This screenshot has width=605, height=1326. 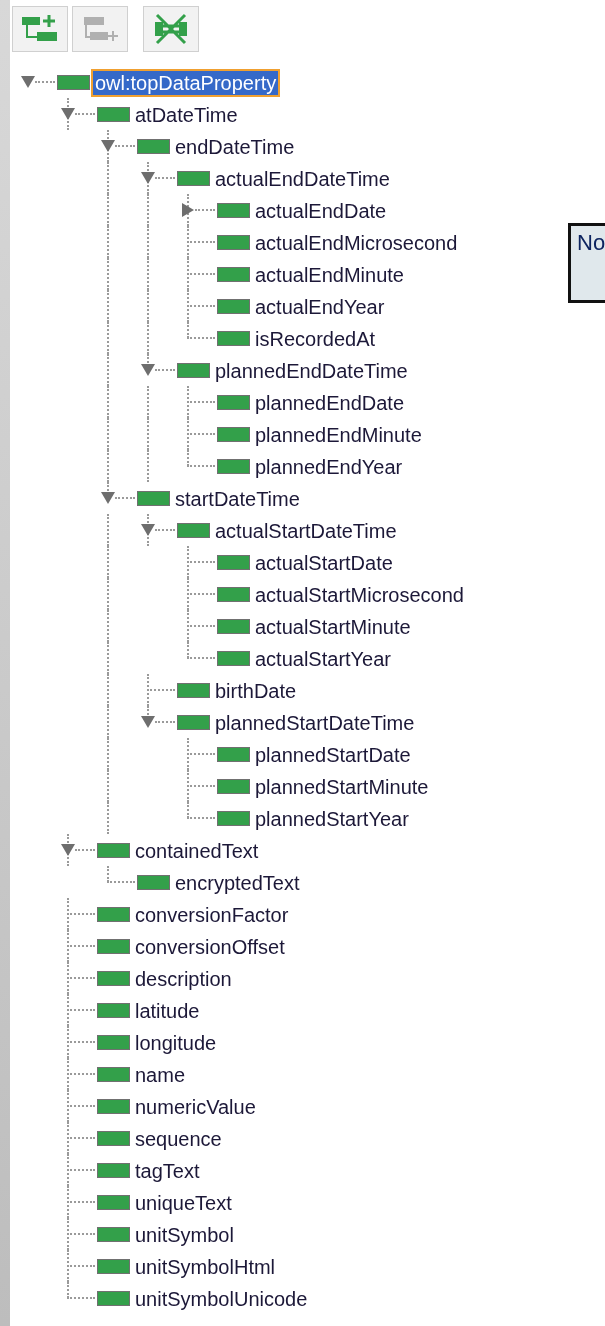 I want to click on tree-item: actualEndDateTime, so click(x=302, y=179).